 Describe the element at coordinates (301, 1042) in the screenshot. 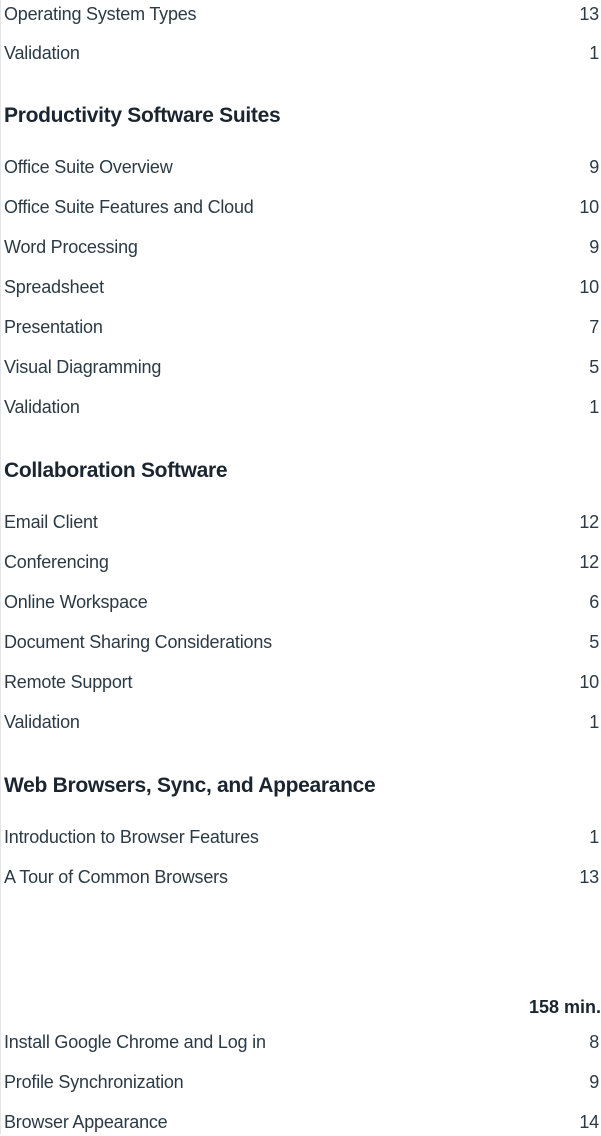

I see `lesson-row-install-chrome: Install Google Chrome and Log in 8` at that location.